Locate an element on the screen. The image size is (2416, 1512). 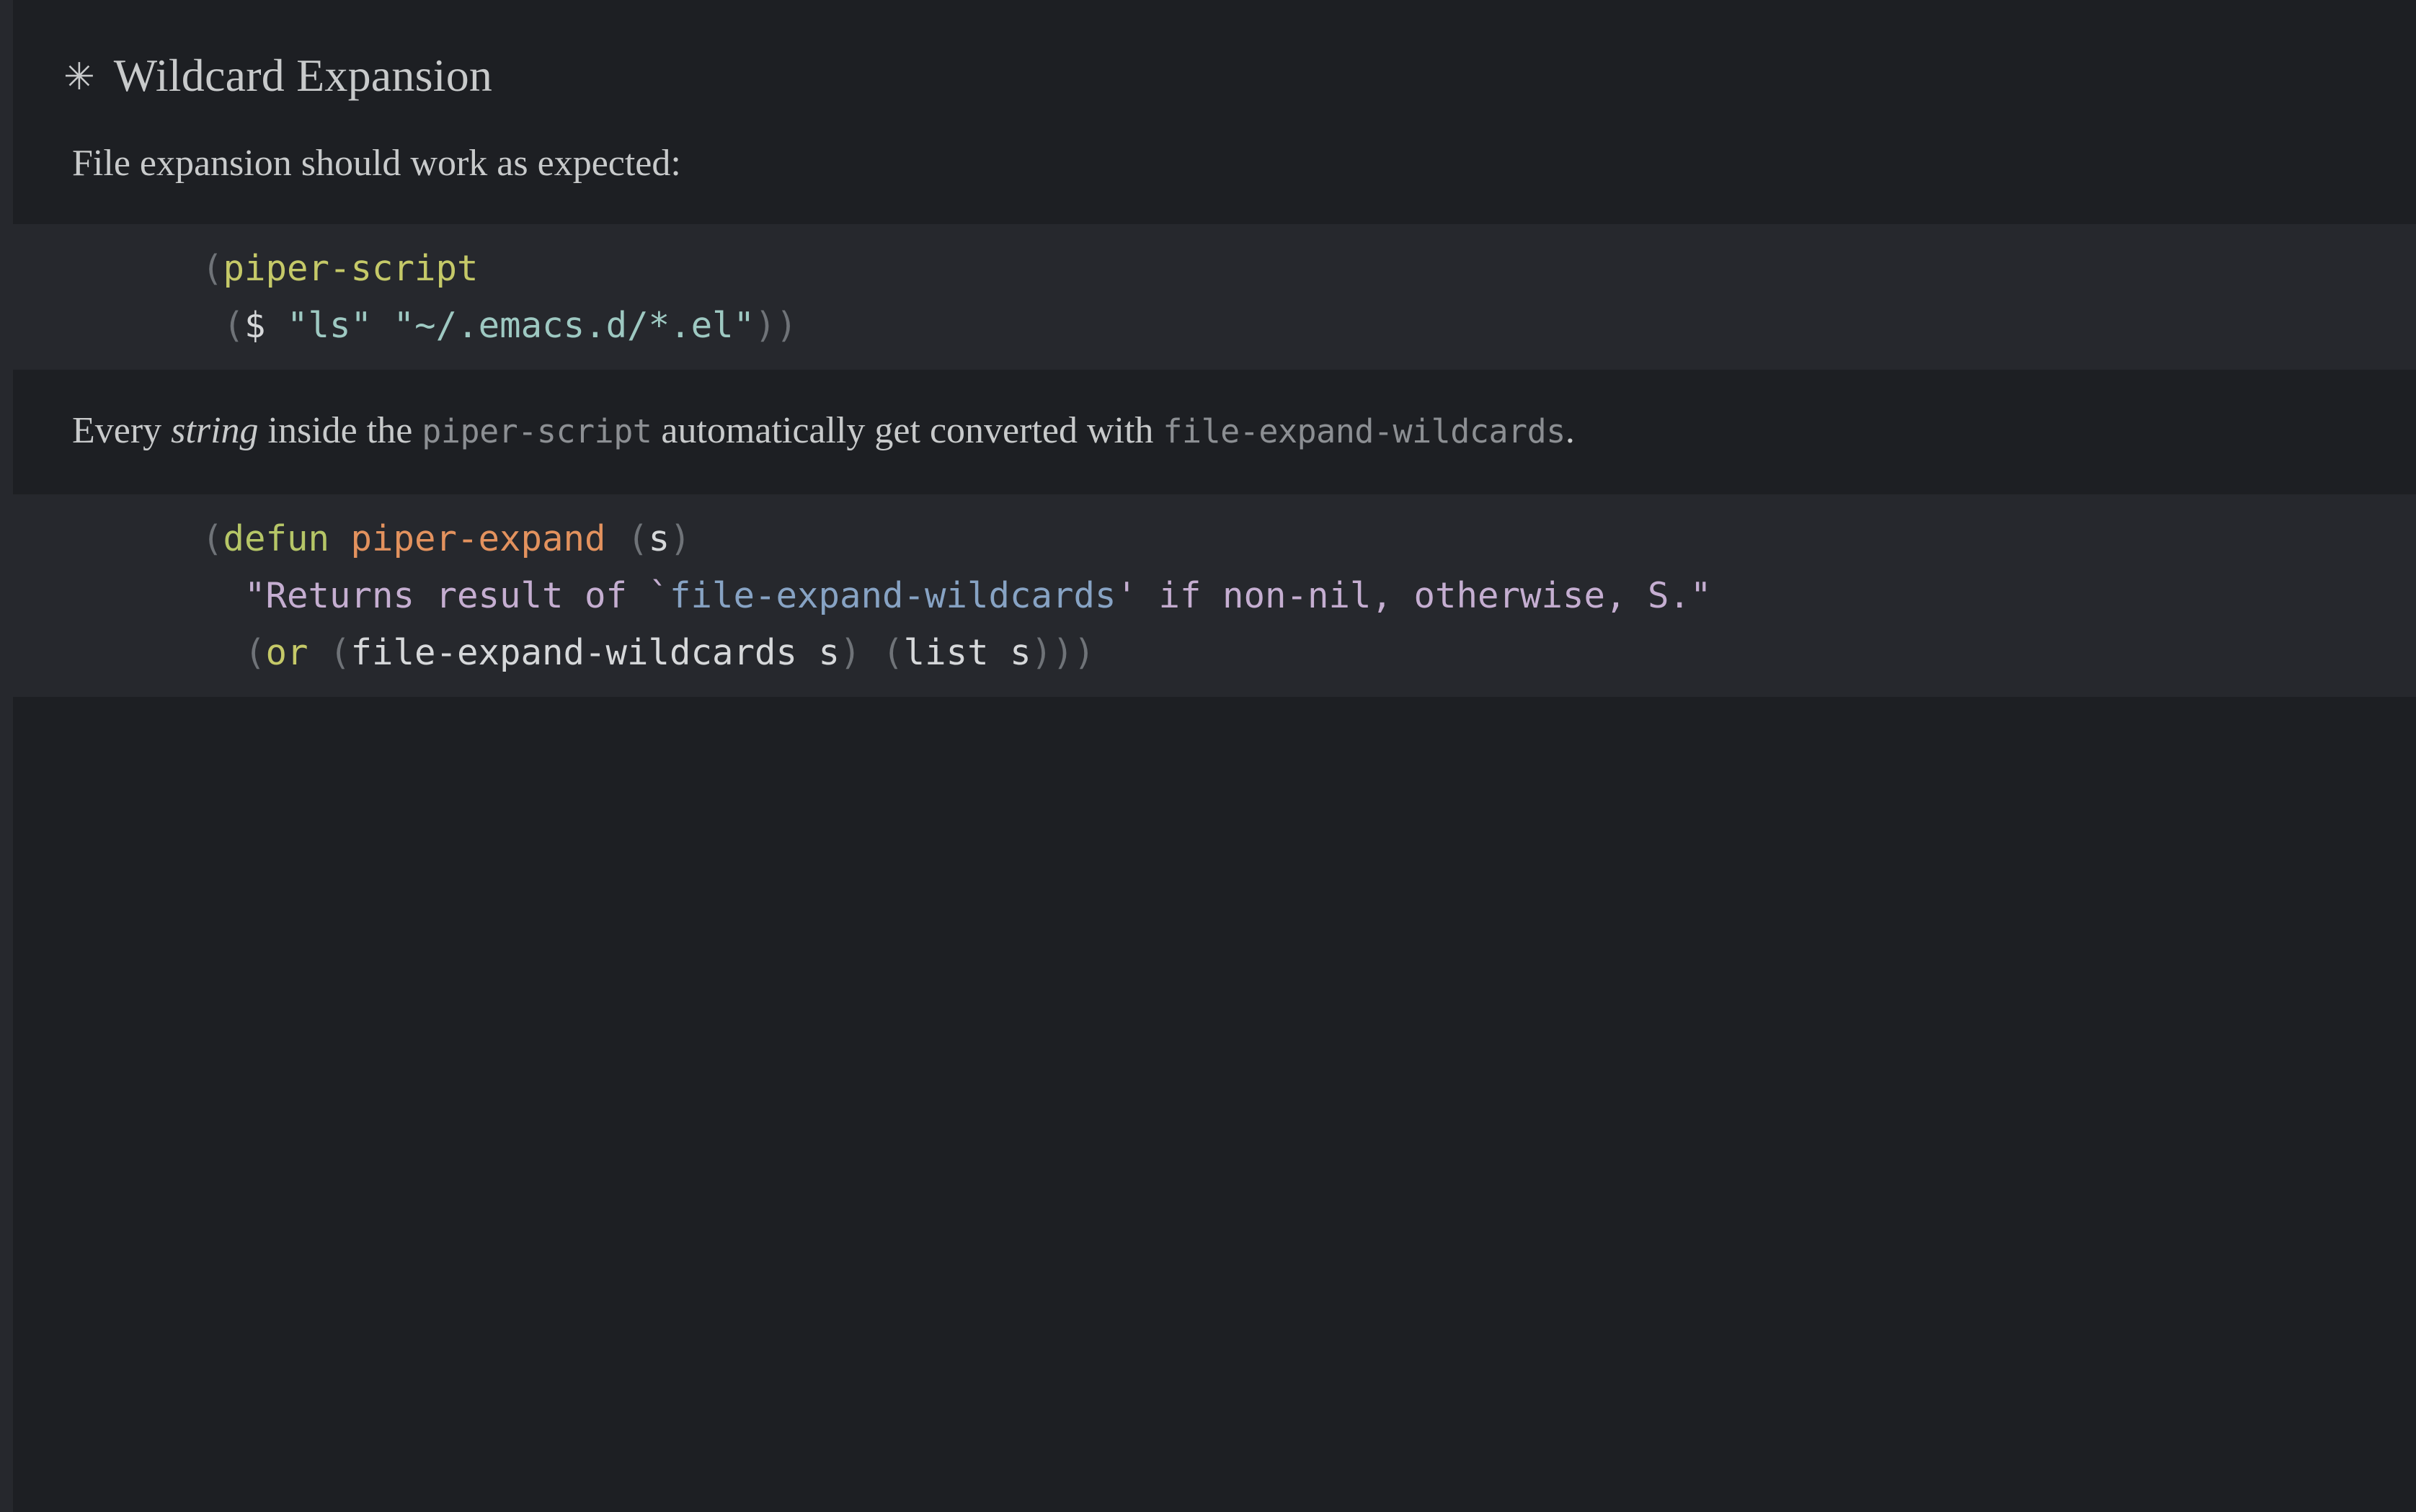
code-token: piper-expand is located at coordinates (478, 539).